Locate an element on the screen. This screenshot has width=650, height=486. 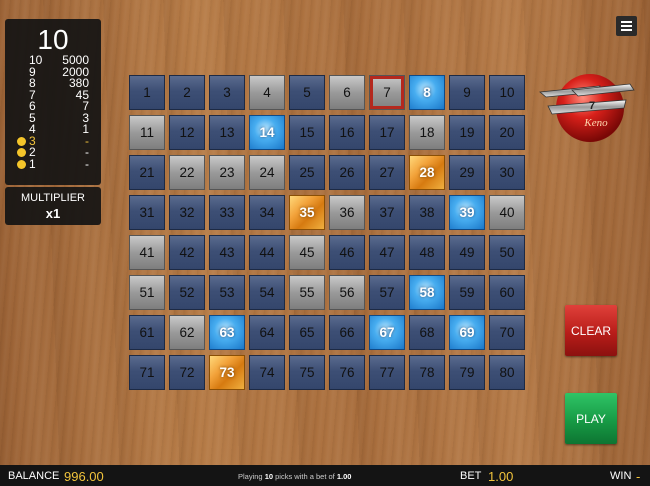
keno-cell-22: 22 is located at coordinates (187, 172).